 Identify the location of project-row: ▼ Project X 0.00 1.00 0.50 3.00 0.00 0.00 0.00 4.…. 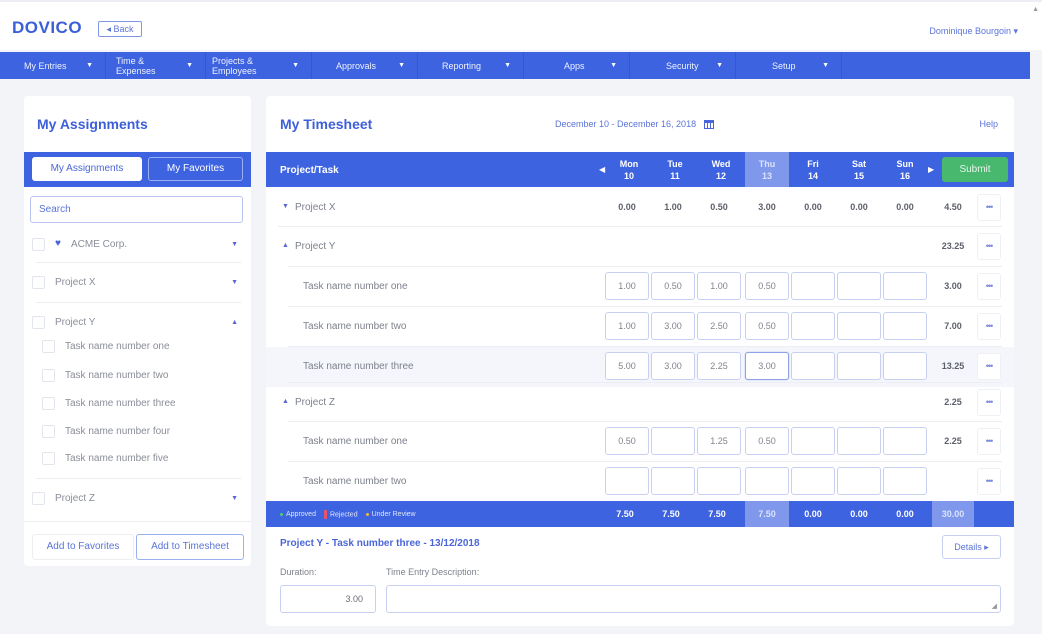
(640, 208).